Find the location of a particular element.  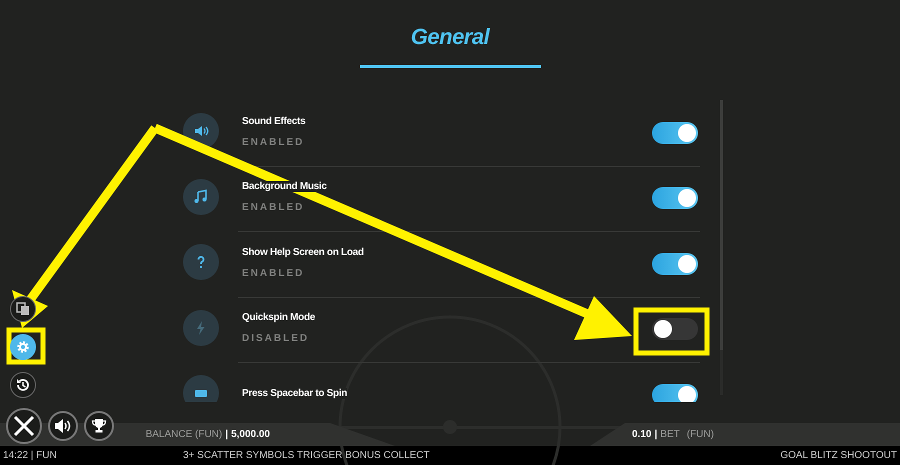

clock-text: 14:22 | FUN is located at coordinates (30, 455).